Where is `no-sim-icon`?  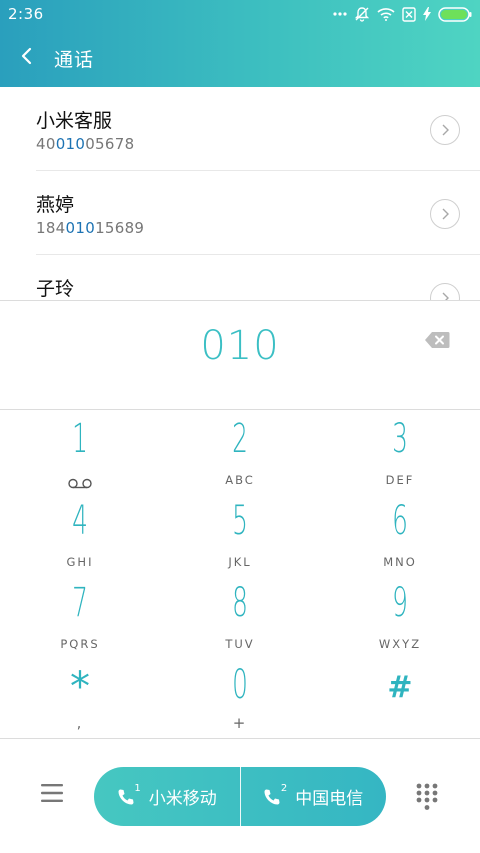 no-sim-icon is located at coordinates (409, 14).